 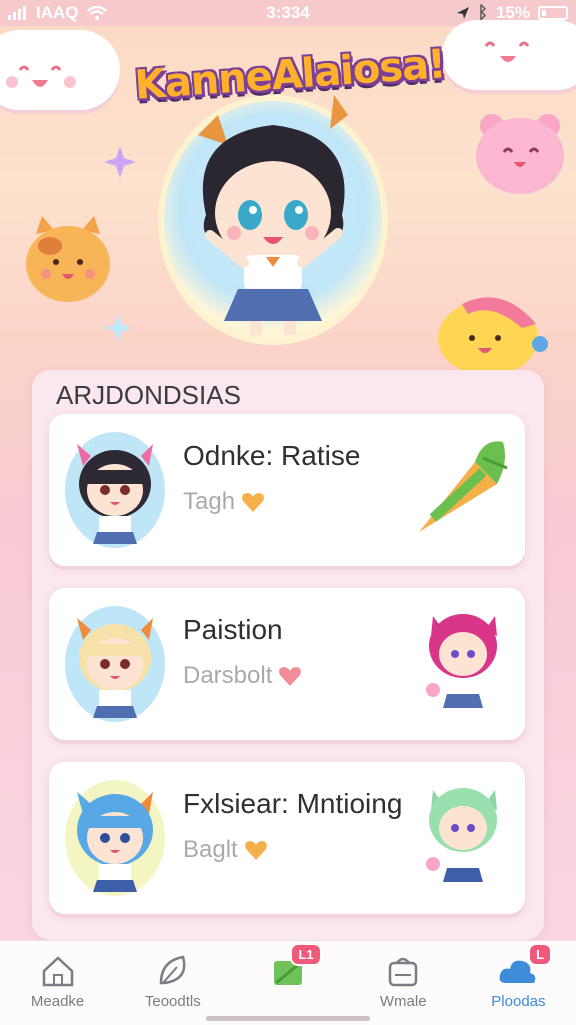 I want to click on item-name: Odnke: Ratise, so click(x=272, y=455).